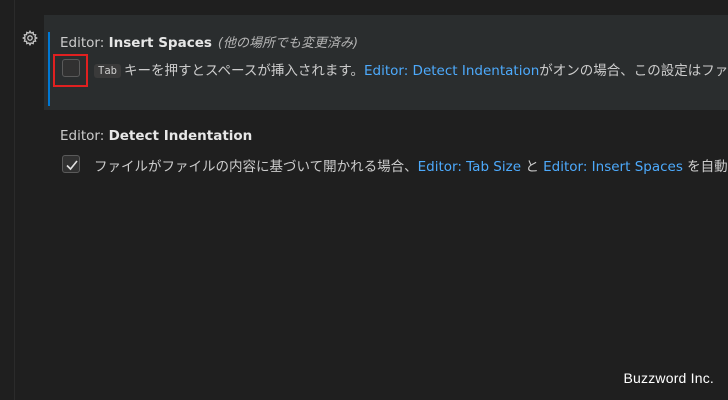 The image size is (728, 400). Describe the element at coordinates (633, 71) in the screenshot. I see `description-text-2: がオンの場合、この設定はファイル` at that location.